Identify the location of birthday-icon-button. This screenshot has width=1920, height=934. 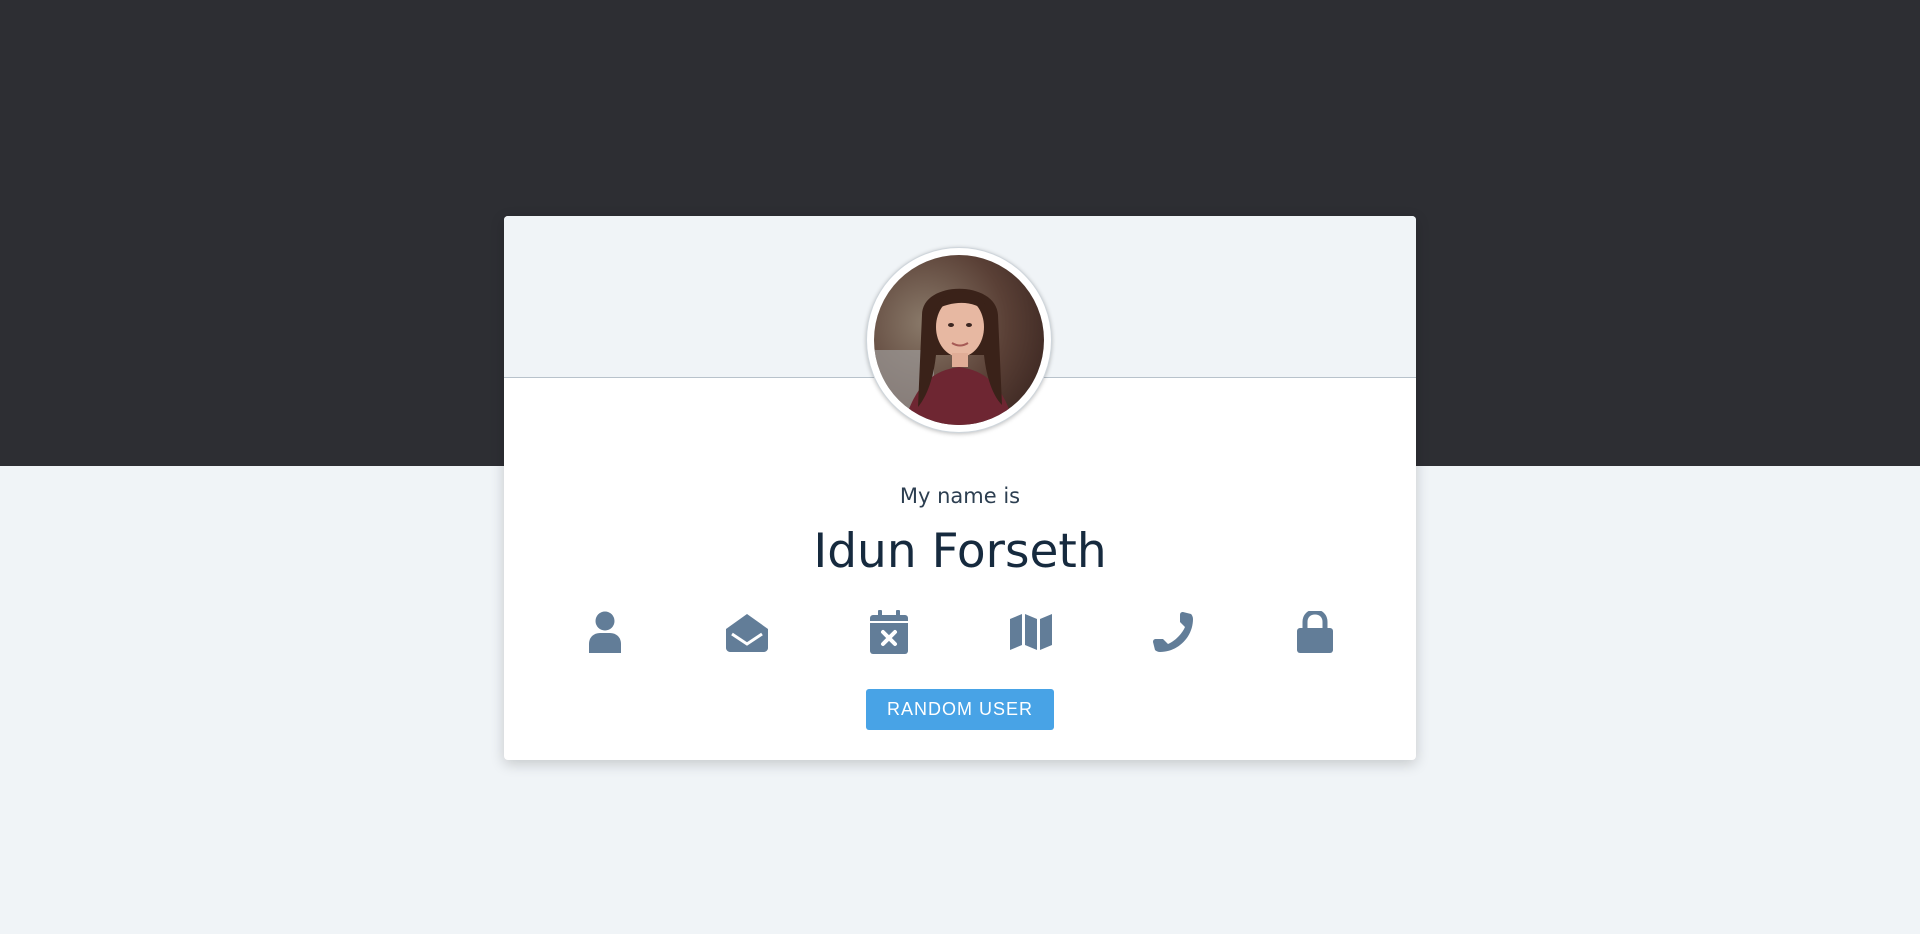
(889, 632).